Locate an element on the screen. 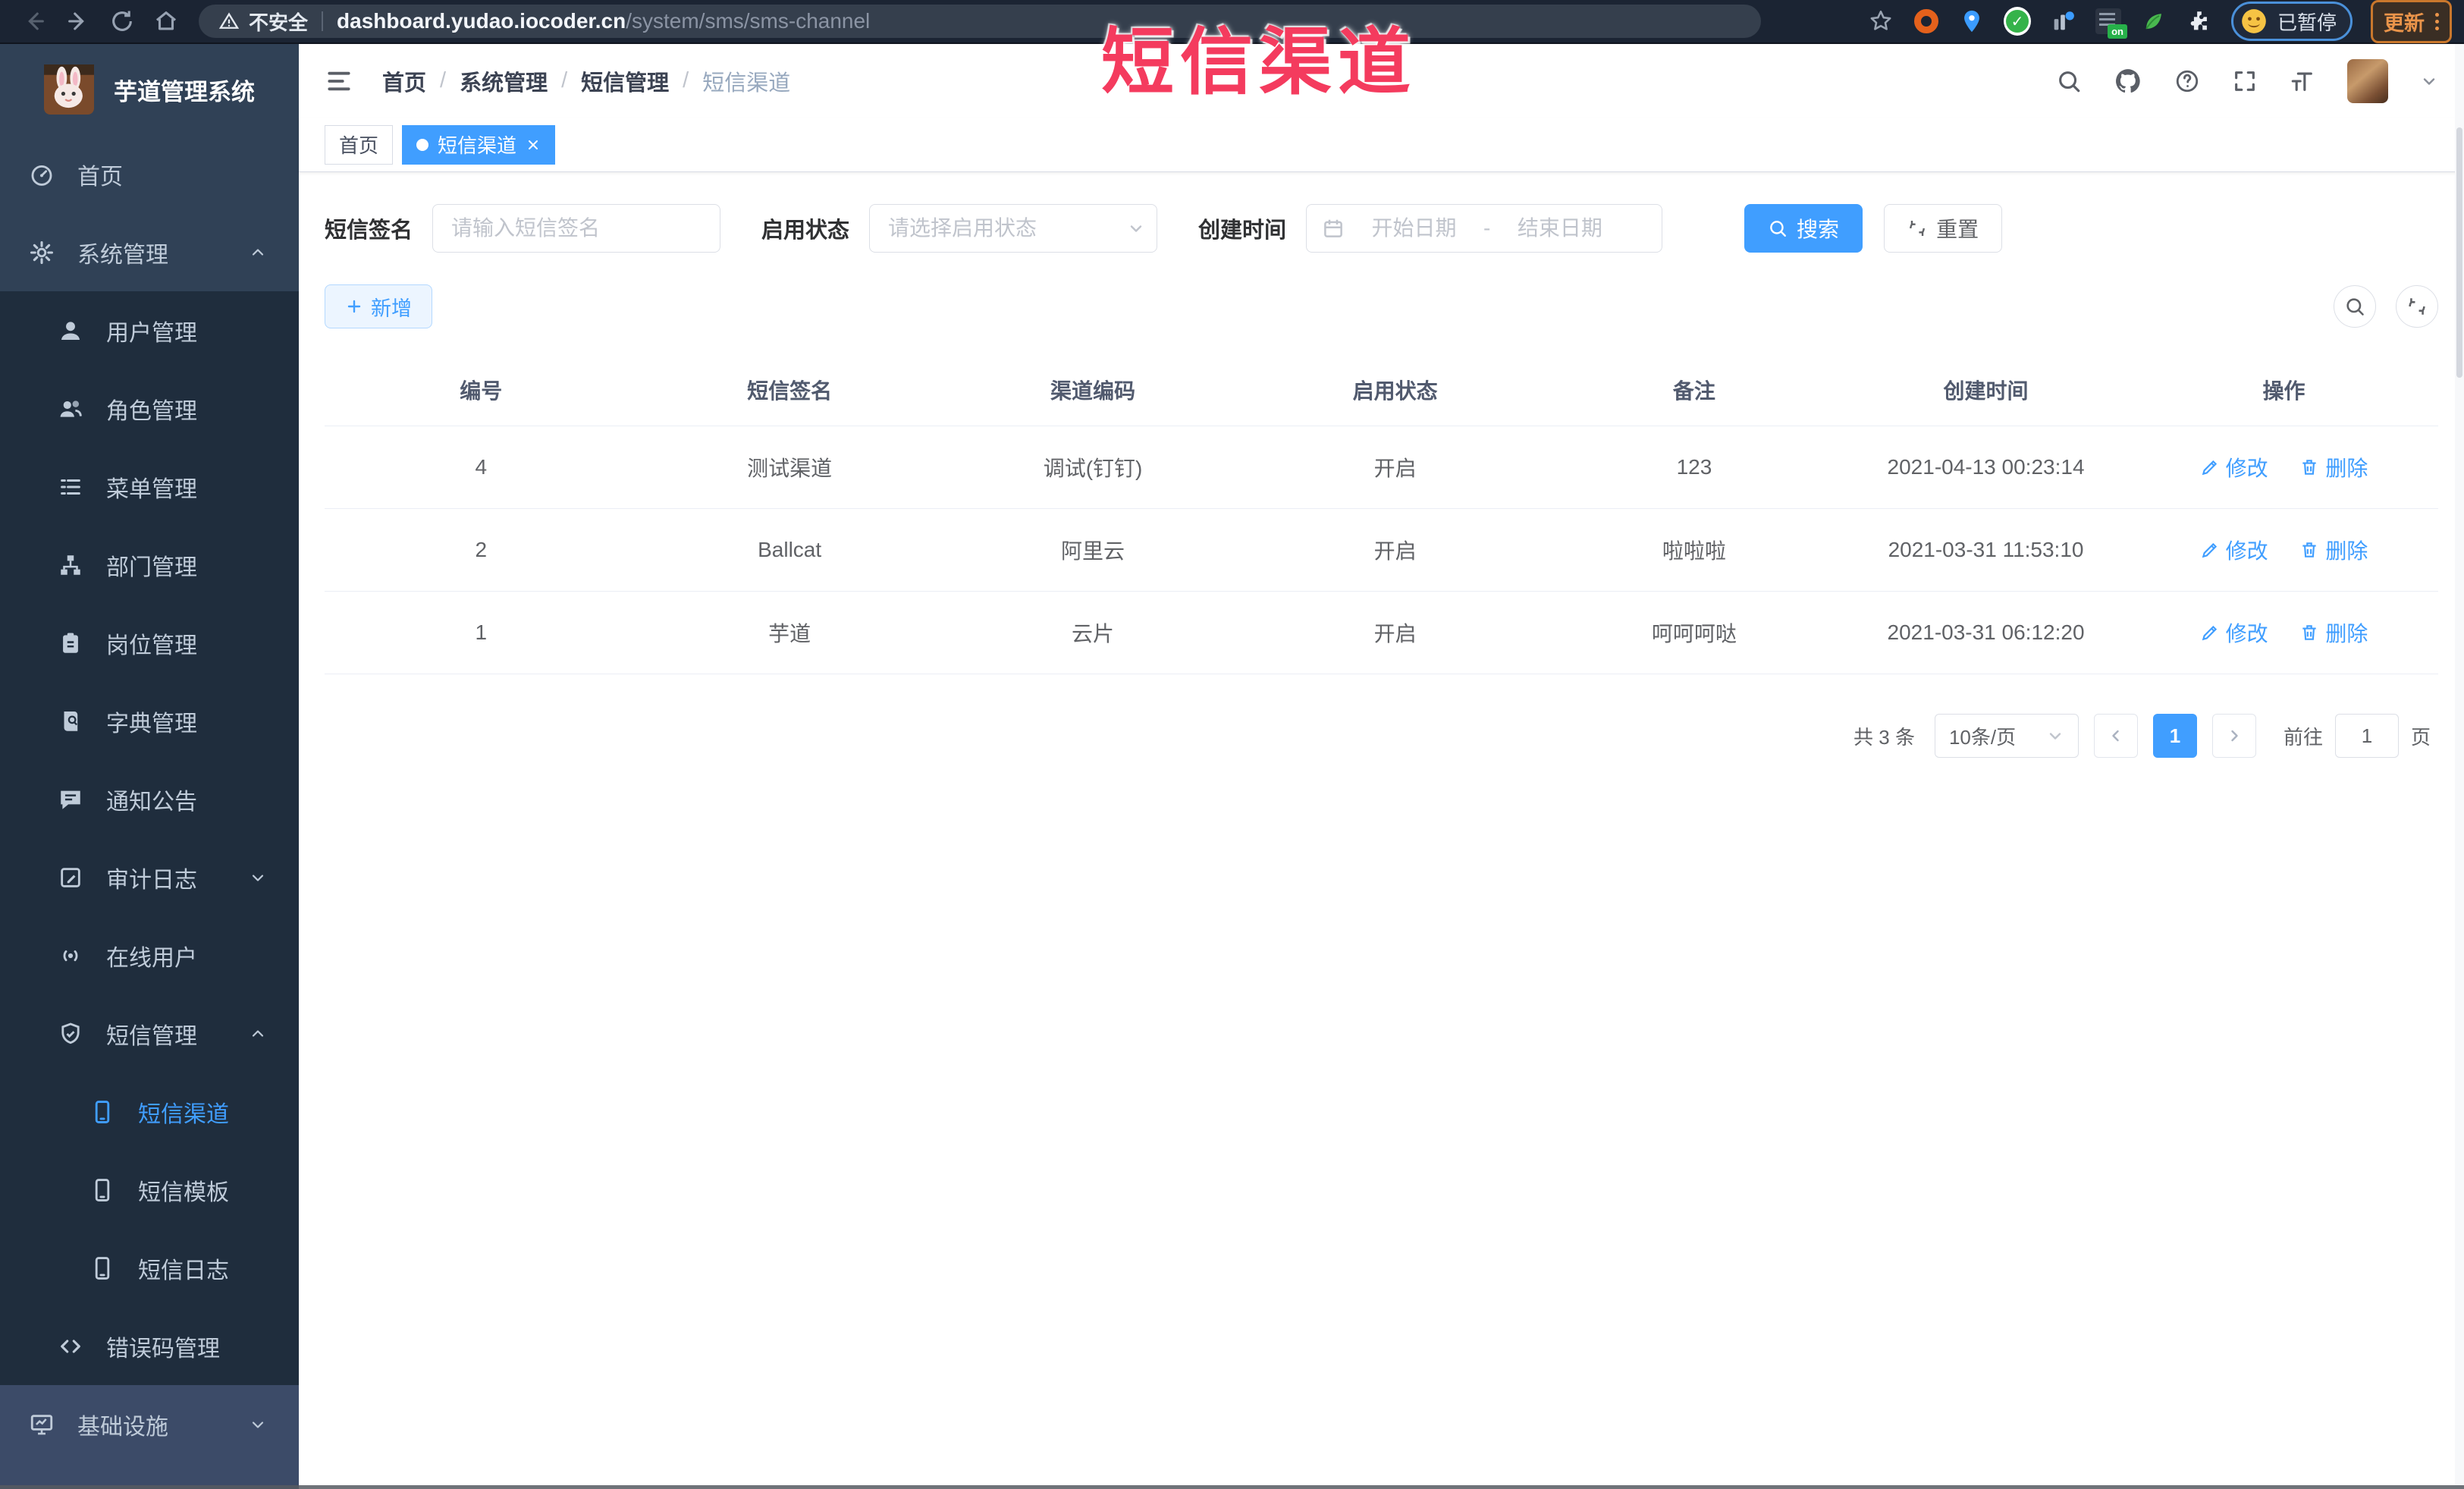  sidebar-item-home: 首页 is located at coordinates (149, 174).